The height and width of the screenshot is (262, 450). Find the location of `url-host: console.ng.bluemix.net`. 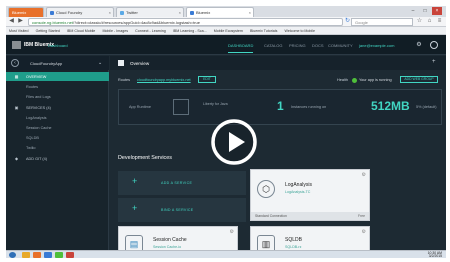

url-host: console.ng.bluemix.net is located at coordinates (52, 22).